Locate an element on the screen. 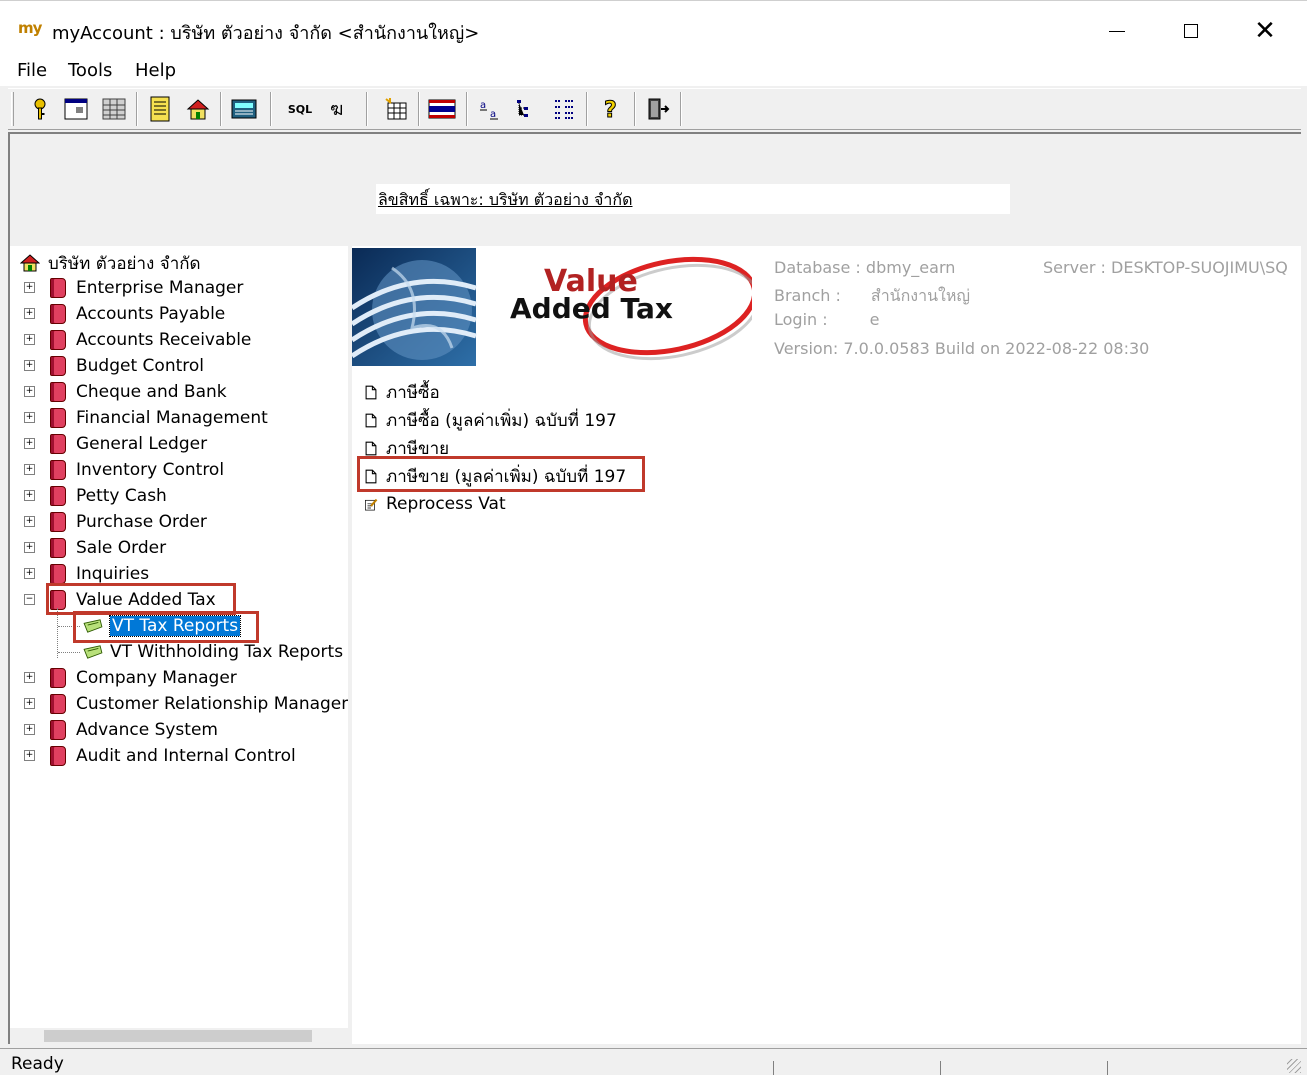  tree-item: + Cheque and Bank is located at coordinates (125, 392).